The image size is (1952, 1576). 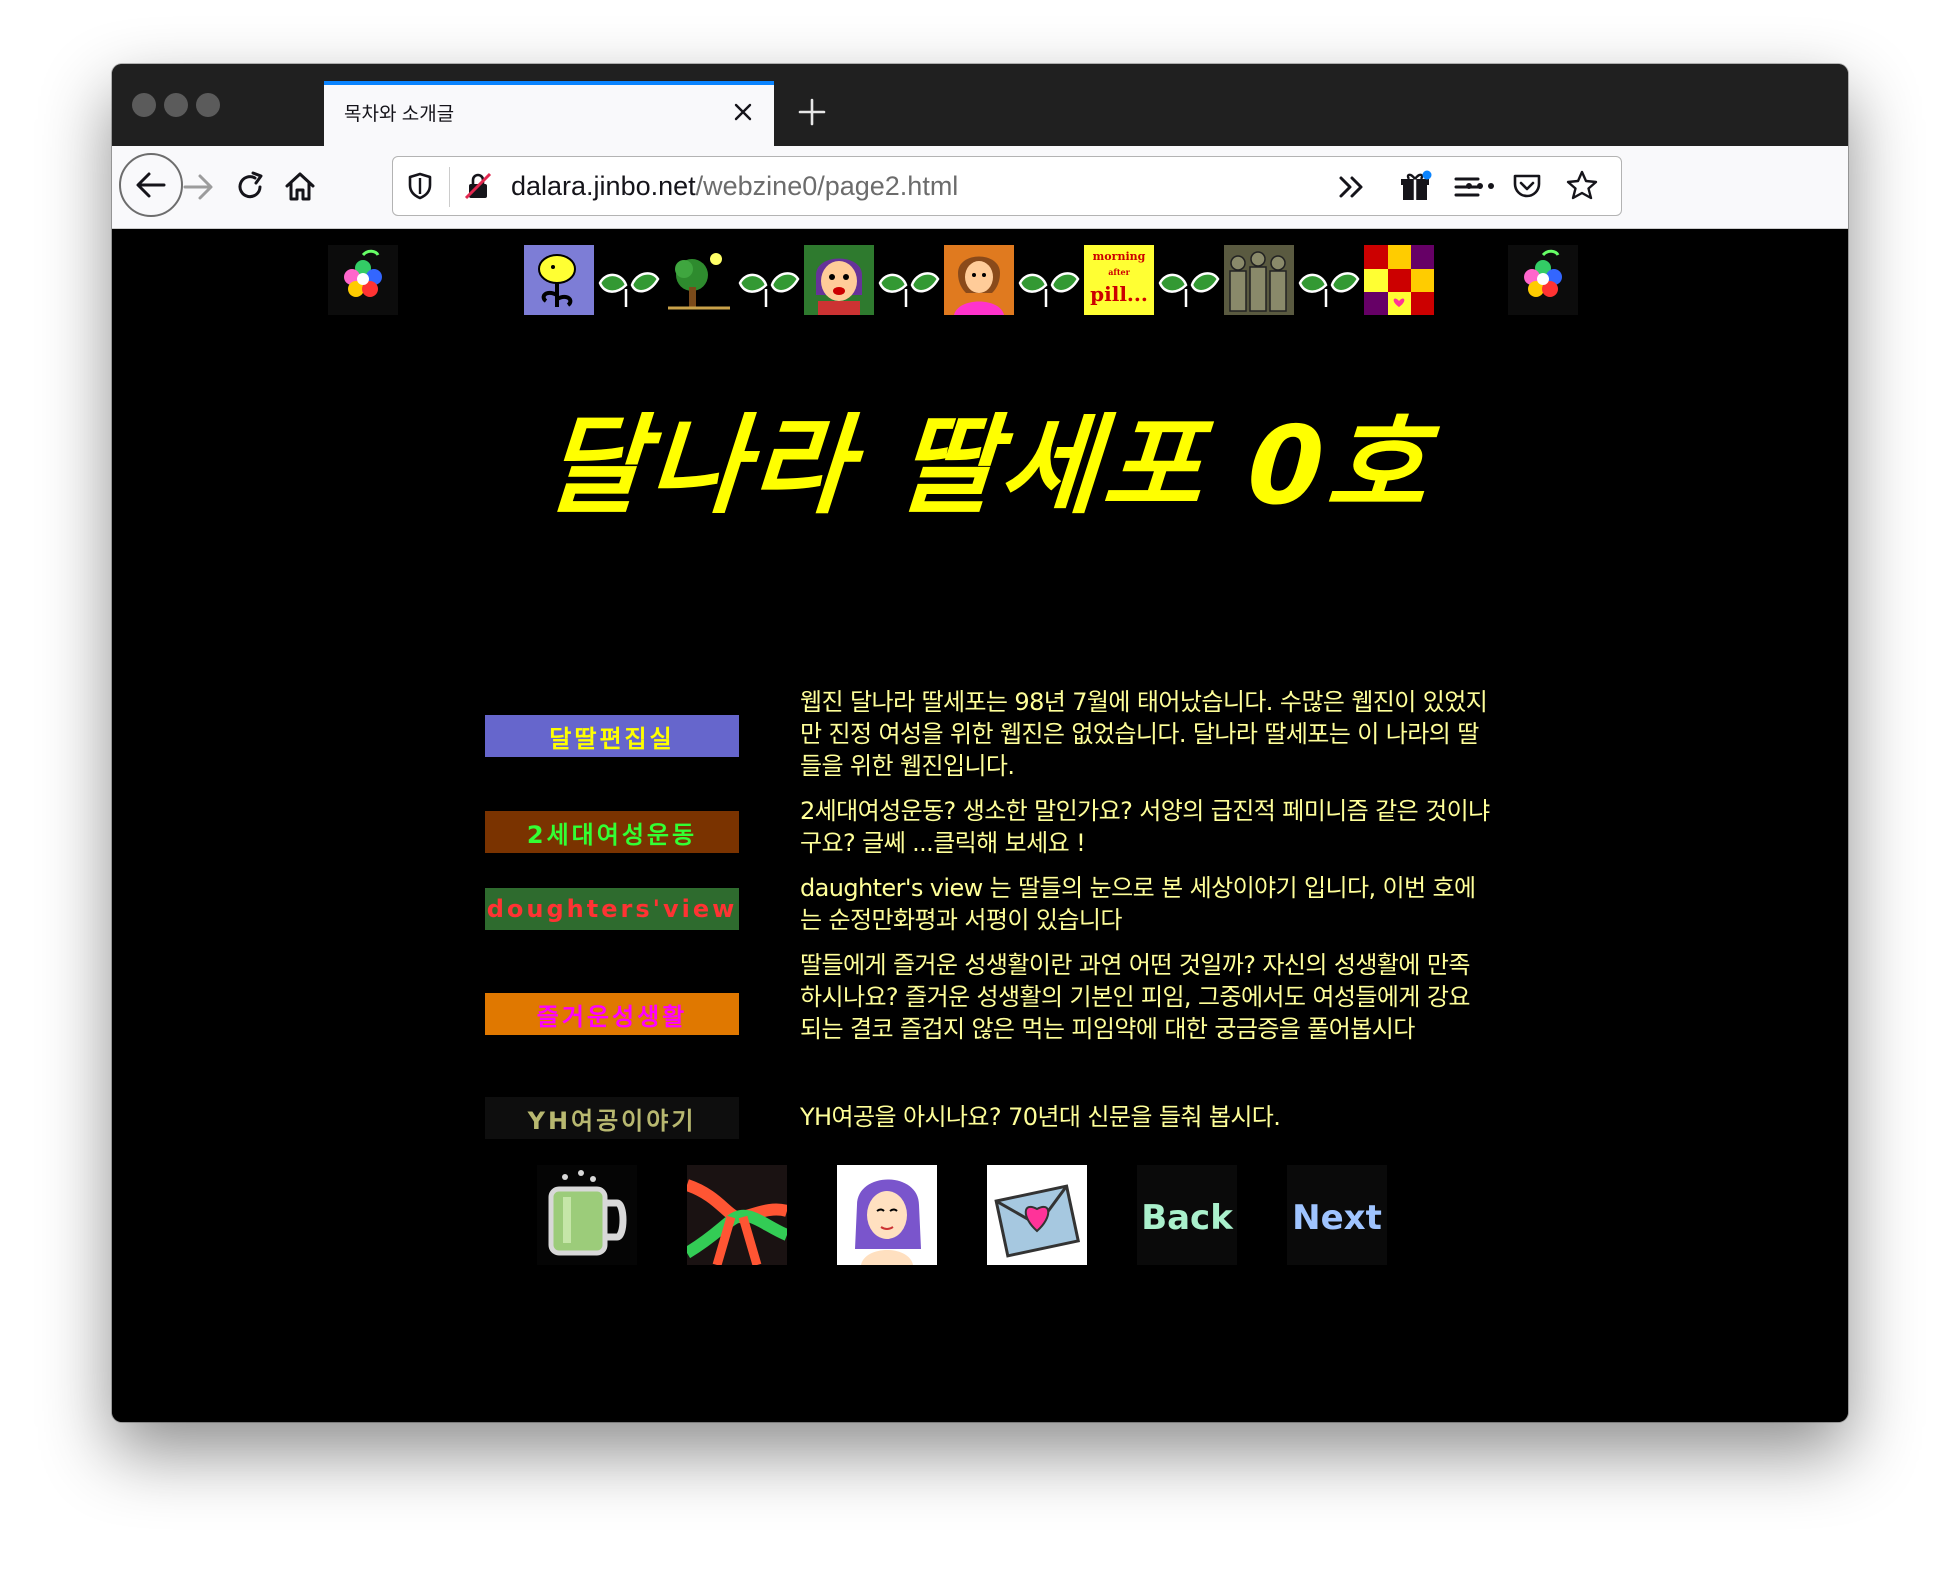 I want to click on pink-woman-icon, so click(x=979, y=280).